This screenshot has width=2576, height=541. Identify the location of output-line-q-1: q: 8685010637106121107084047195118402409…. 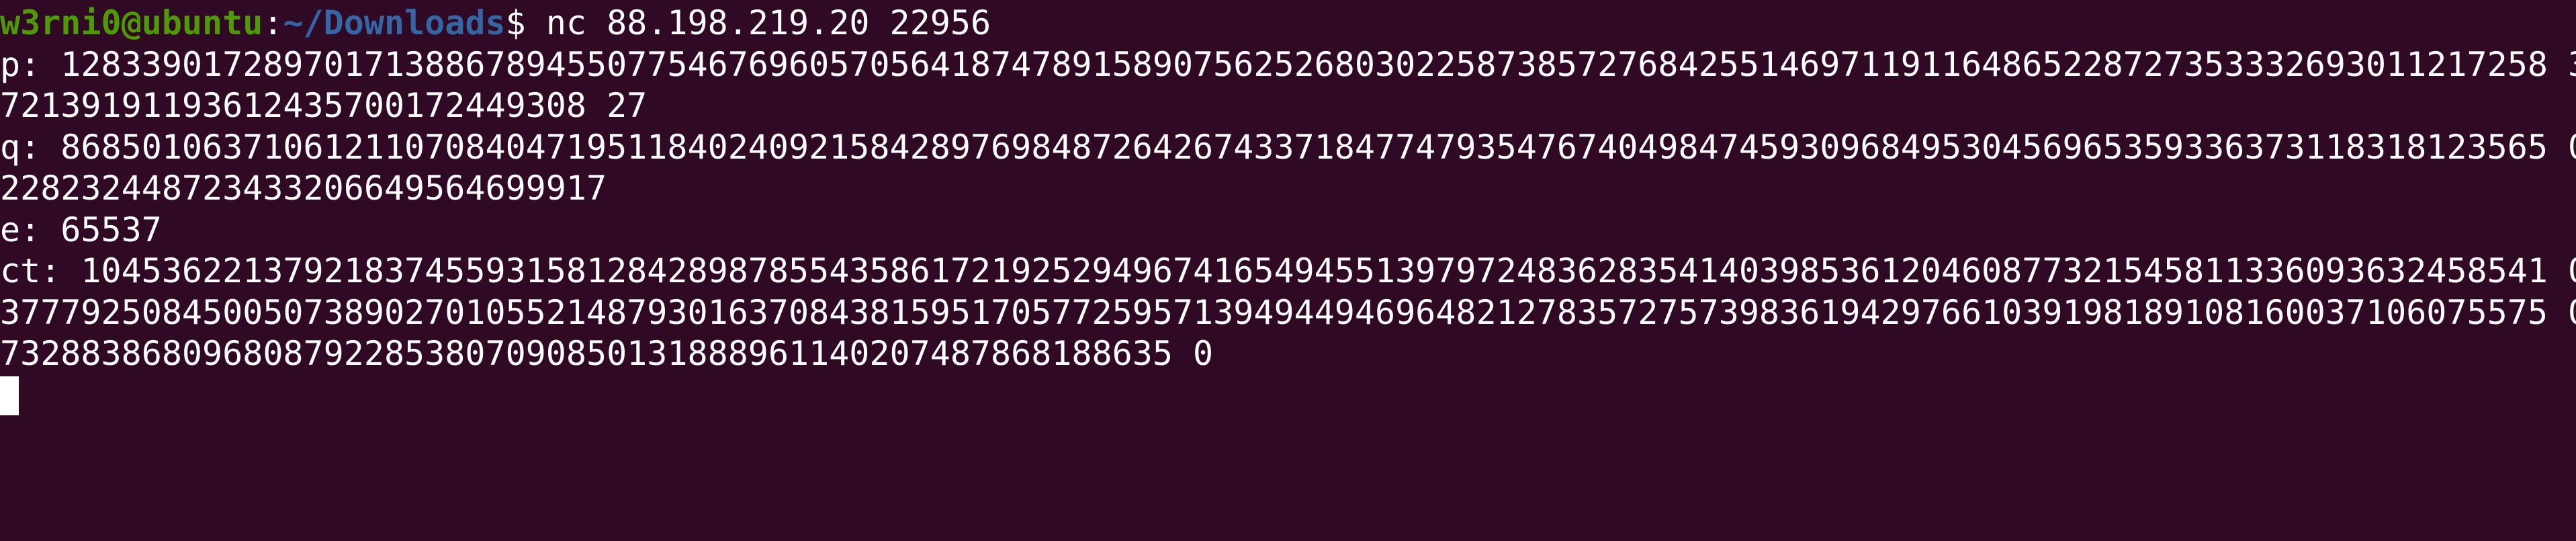
(1288, 147).